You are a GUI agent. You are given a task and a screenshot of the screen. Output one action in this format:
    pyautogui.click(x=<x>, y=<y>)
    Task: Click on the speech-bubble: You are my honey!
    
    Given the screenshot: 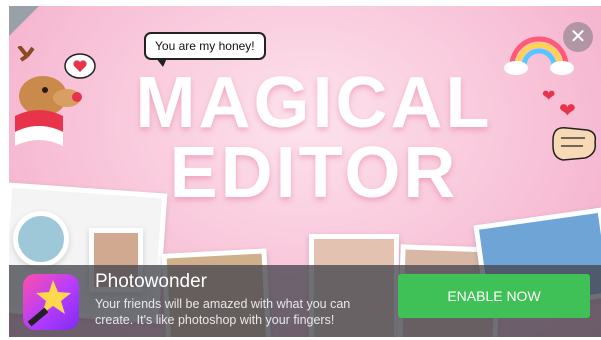 What is the action you would take?
    pyautogui.click(x=205, y=49)
    